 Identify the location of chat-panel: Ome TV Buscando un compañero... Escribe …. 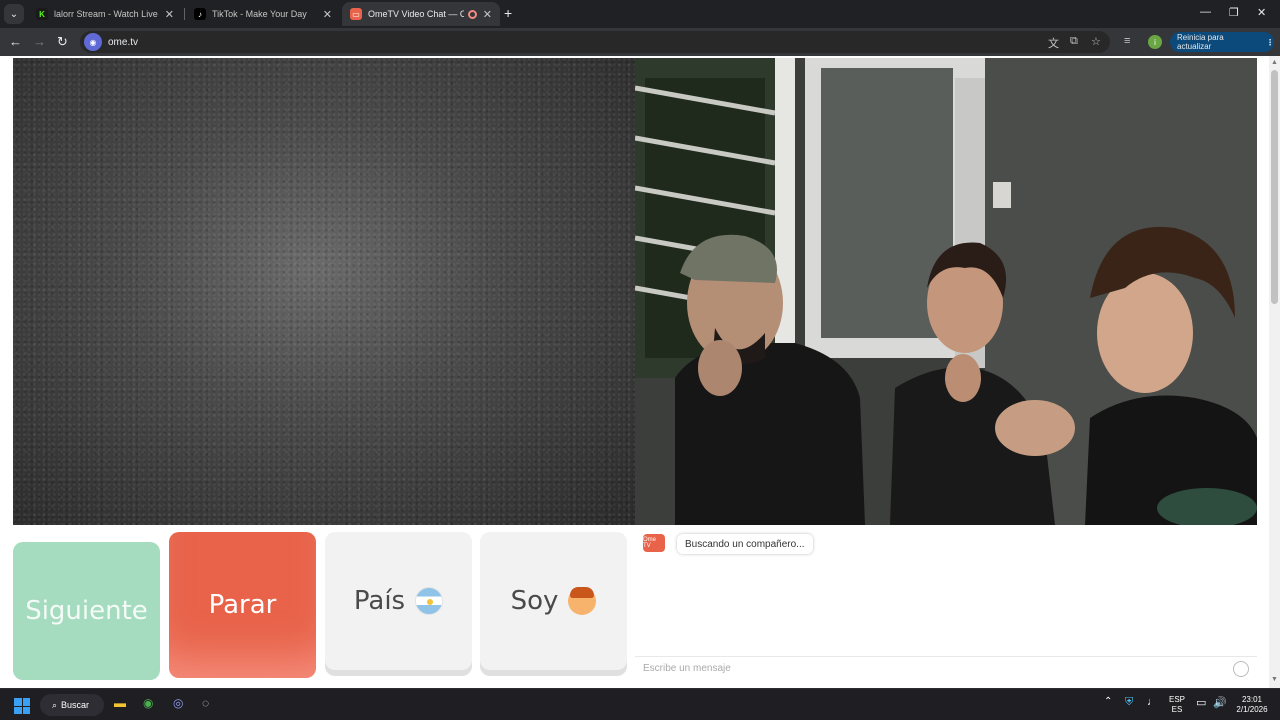
(946, 604).